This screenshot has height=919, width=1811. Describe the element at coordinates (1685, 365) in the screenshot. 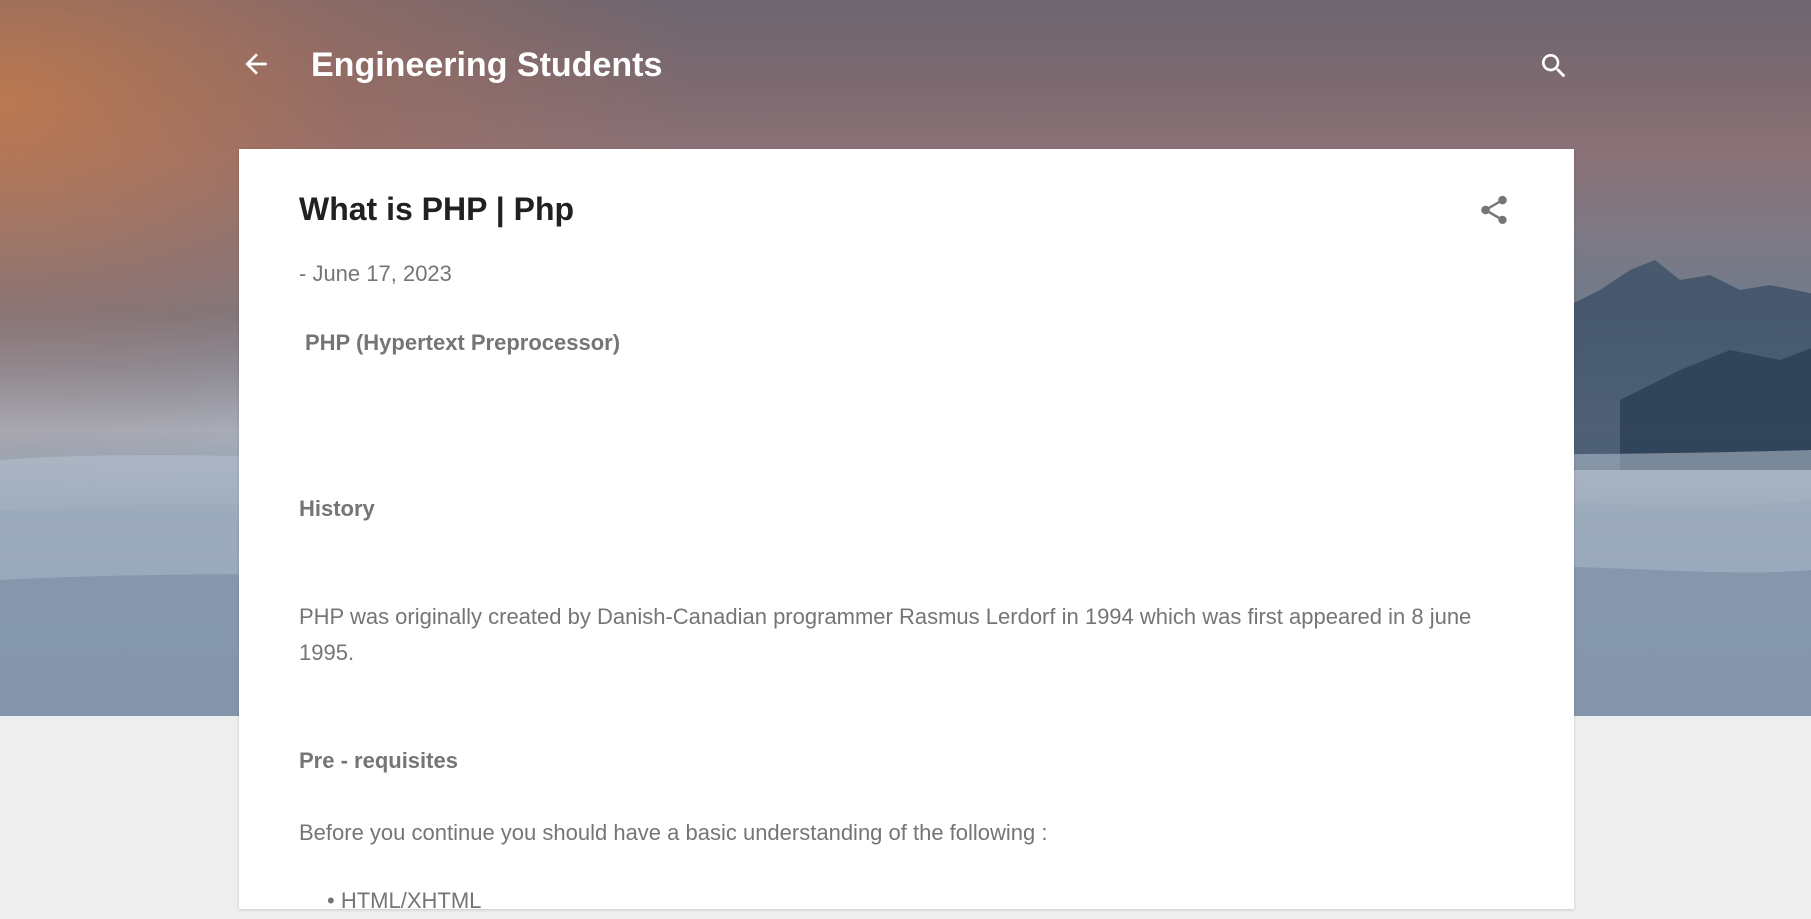

I see `mountain-range-graphic` at that location.